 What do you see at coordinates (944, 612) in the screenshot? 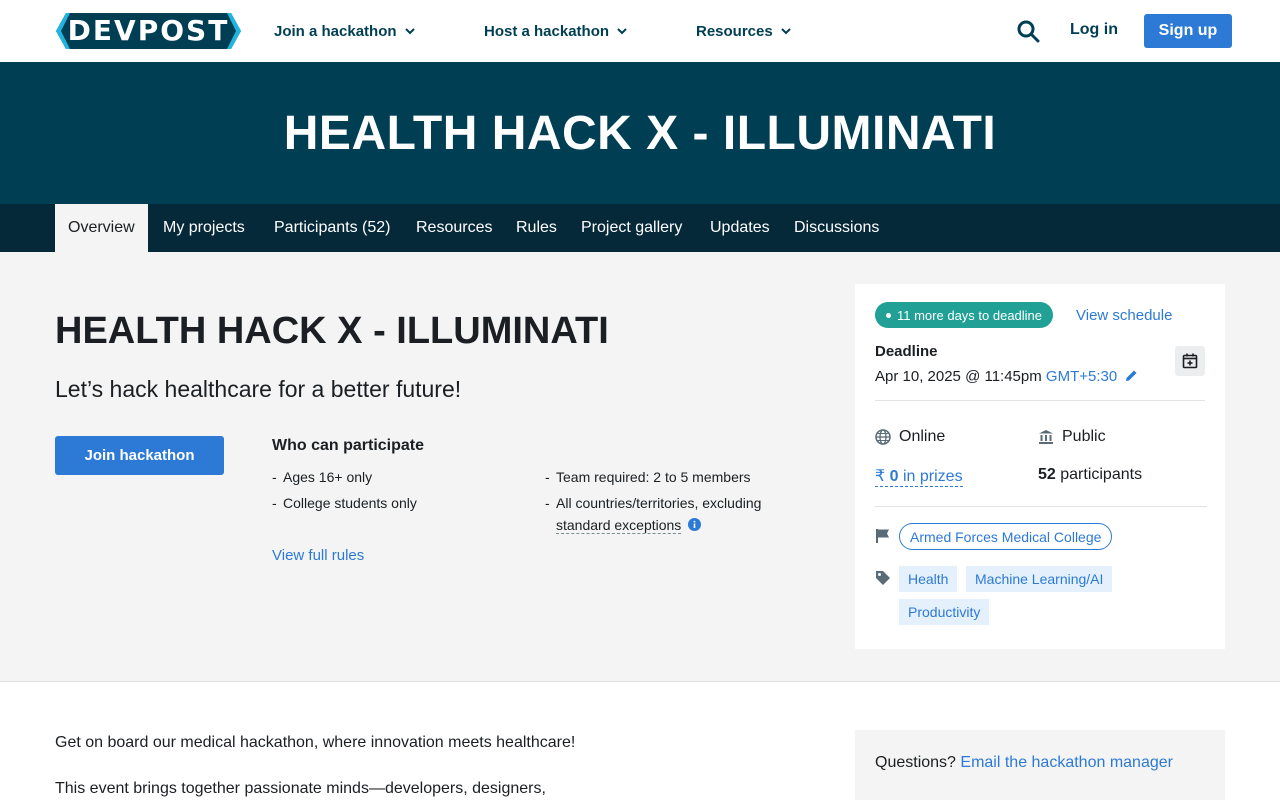
I see `theme-tag: Productivity` at bounding box center [944, 612].